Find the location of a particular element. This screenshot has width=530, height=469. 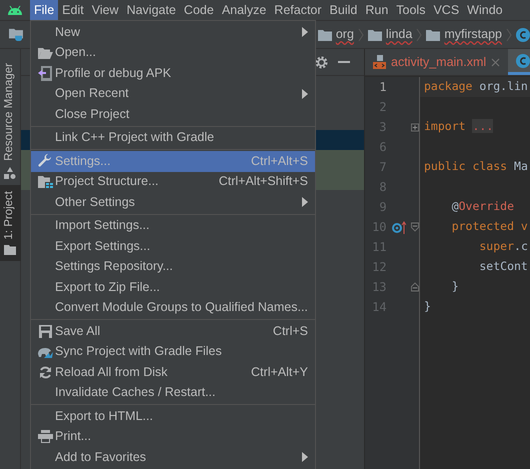

menu: Edit is located at coordinates (73, 10).